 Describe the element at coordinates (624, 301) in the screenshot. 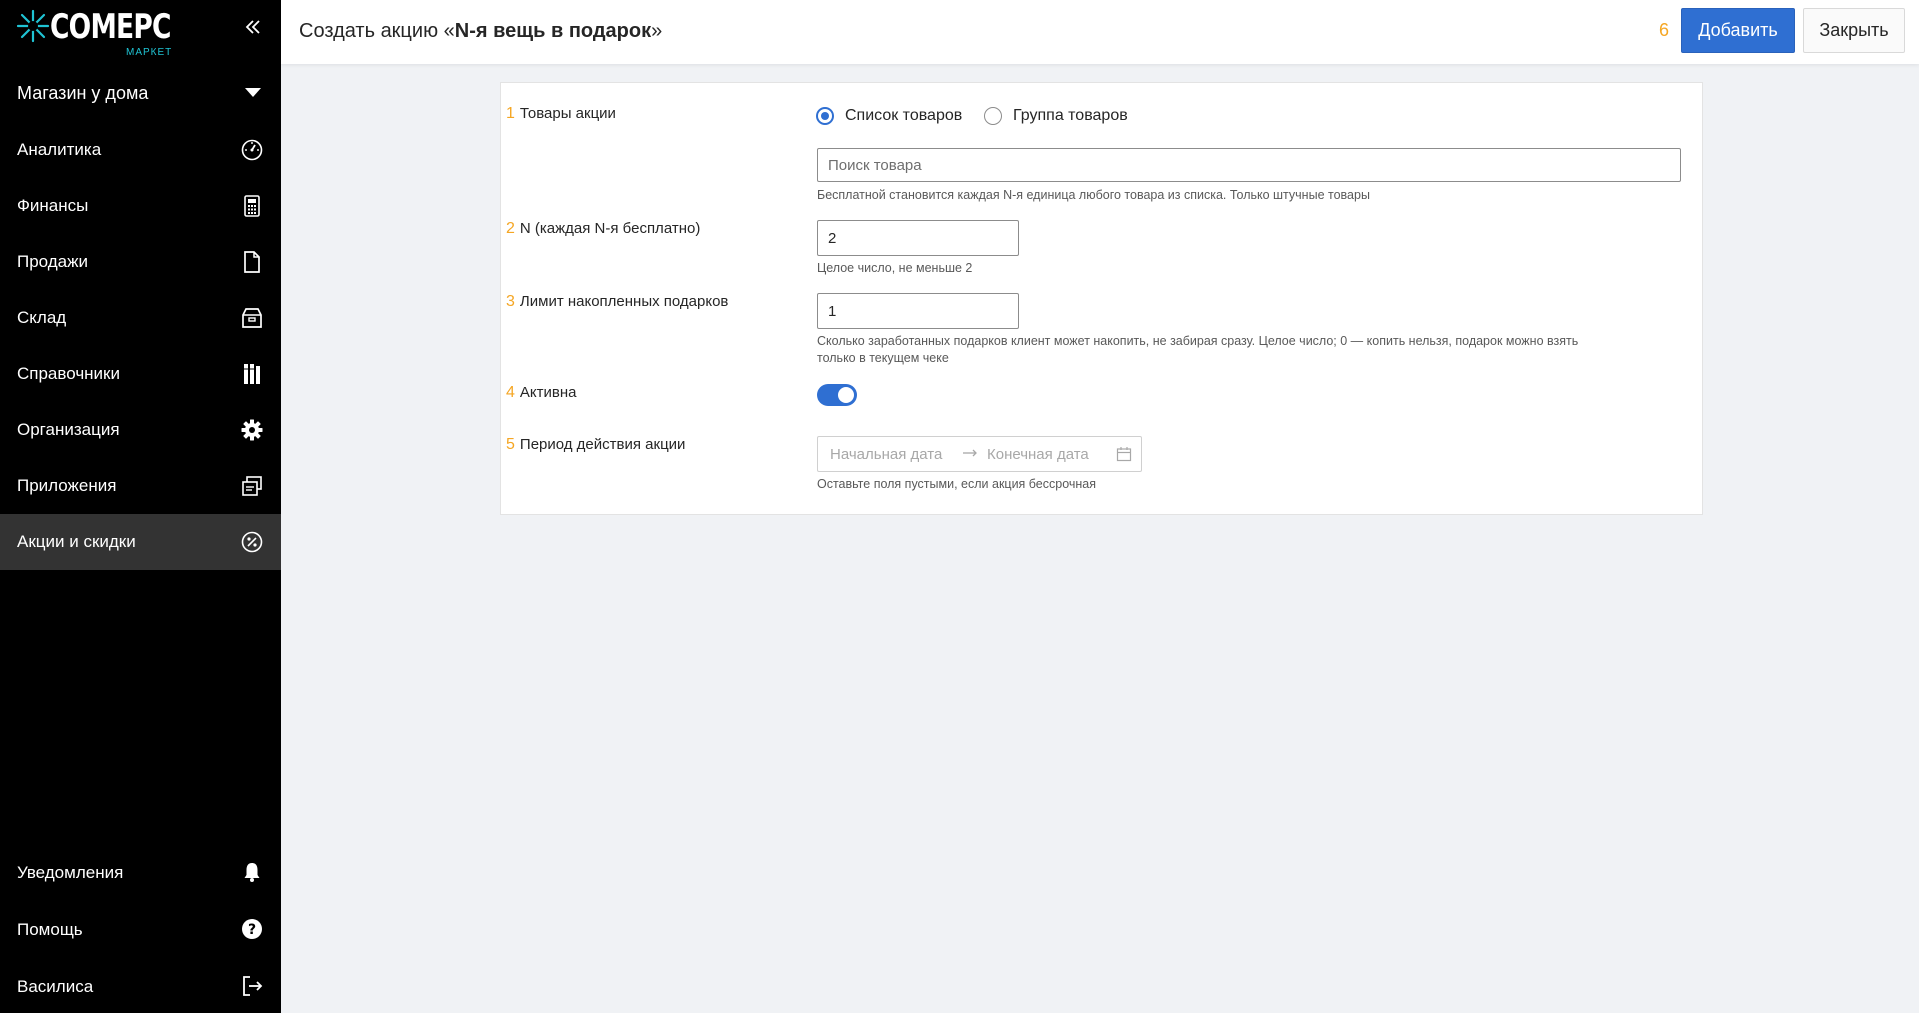

I see `limit-label-text: Лимит накопленных подарков` at that location.